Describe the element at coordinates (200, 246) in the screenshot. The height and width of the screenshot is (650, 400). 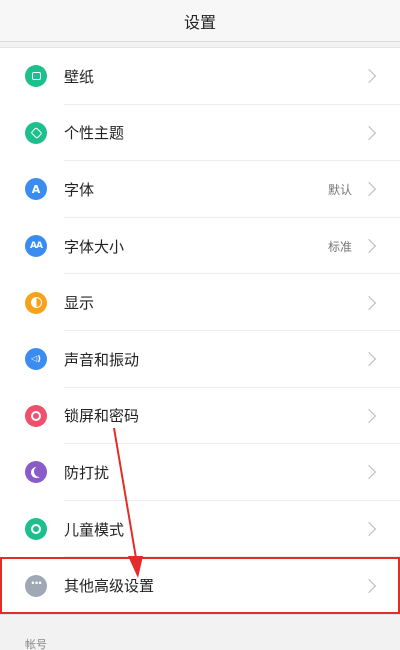
I see `settings-item-font-size: AA 字体大小 标准` at that location.